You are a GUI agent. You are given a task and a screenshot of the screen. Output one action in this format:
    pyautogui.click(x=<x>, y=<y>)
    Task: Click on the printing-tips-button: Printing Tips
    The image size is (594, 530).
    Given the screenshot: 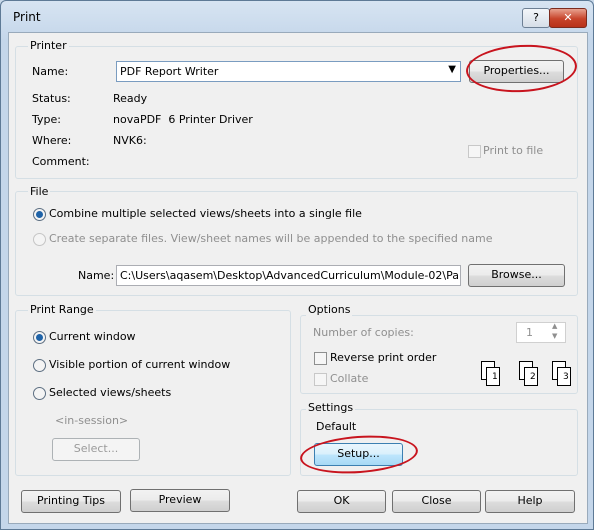 What is the action you would take?
    pyautogui.click(x=71, y=501)
    